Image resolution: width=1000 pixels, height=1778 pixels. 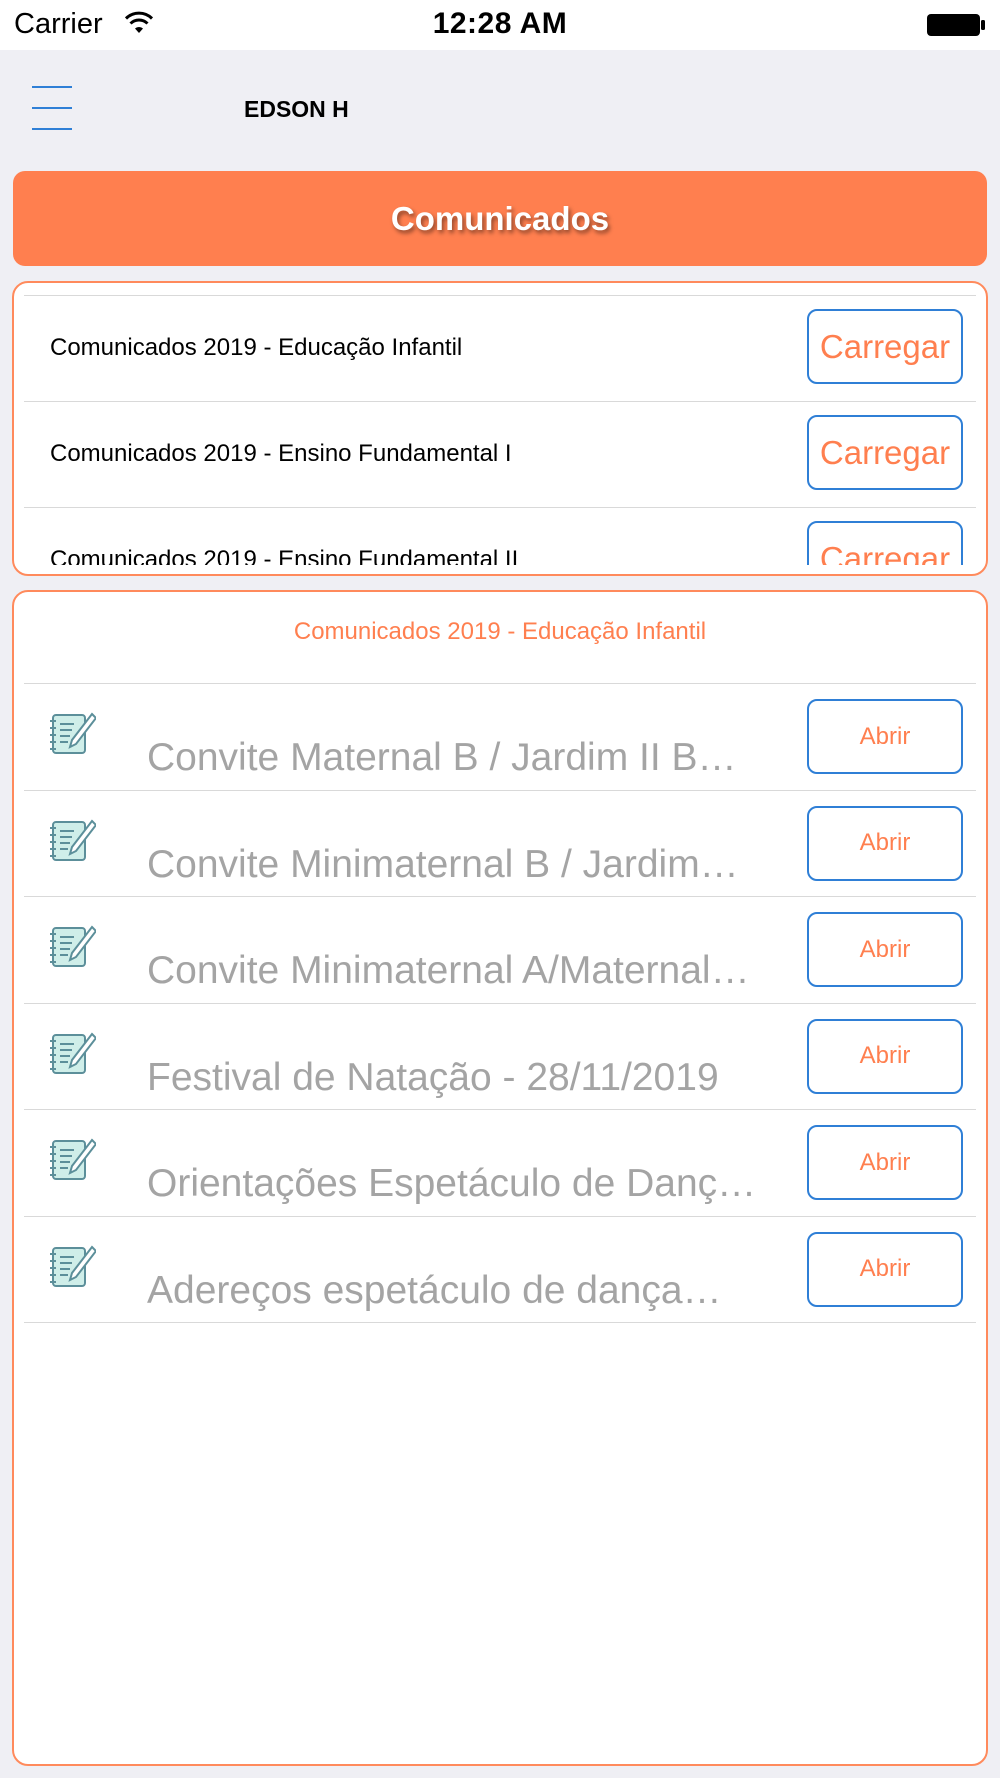 I want to click on document-row: Festival de Natação - 28/11/2019 Abrir, so click(x=500, y=1057).